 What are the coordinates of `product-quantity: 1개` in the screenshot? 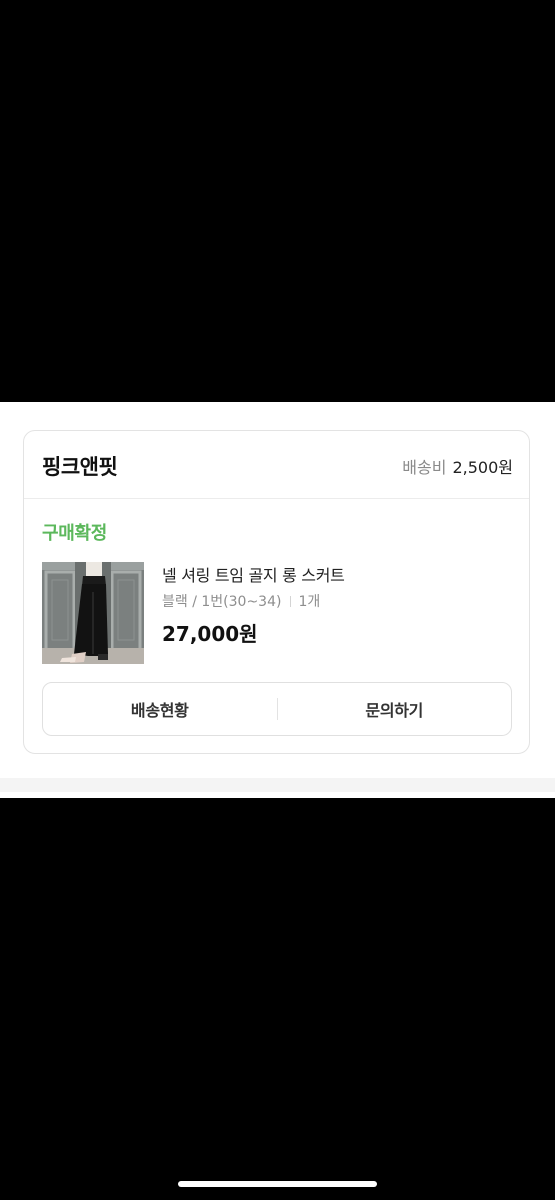 It's located at (309, 602).